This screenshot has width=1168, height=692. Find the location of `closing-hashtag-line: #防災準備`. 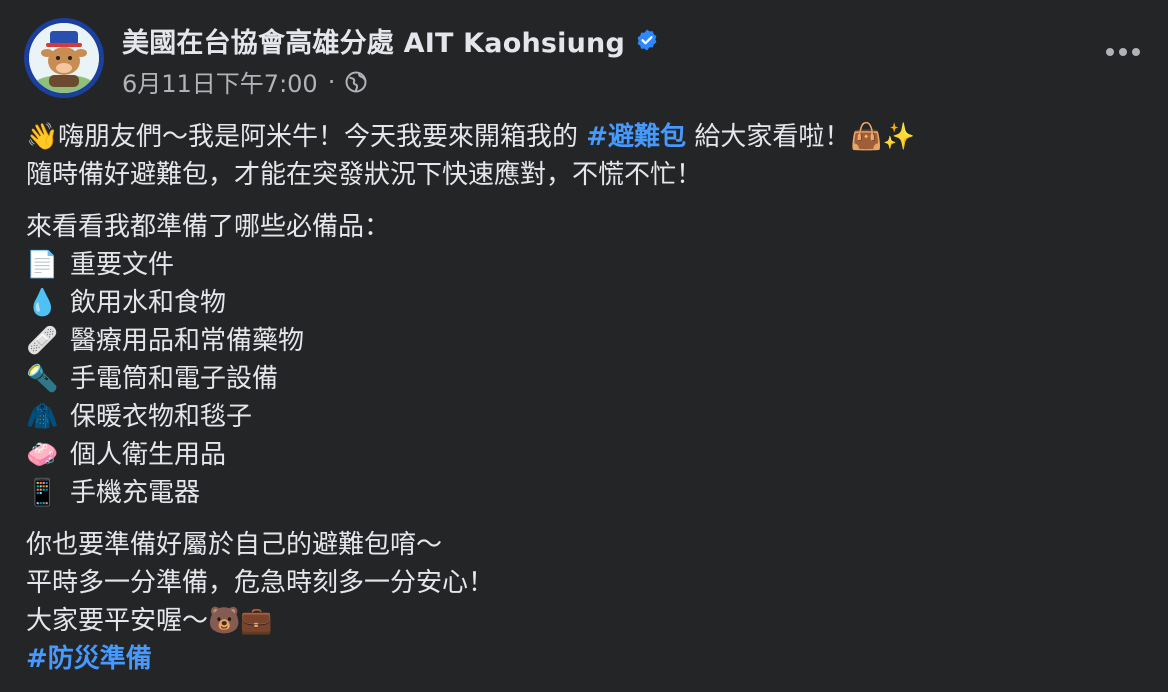

closing-hashtag-line: #防災準備 is located at coordinates (581, 659).